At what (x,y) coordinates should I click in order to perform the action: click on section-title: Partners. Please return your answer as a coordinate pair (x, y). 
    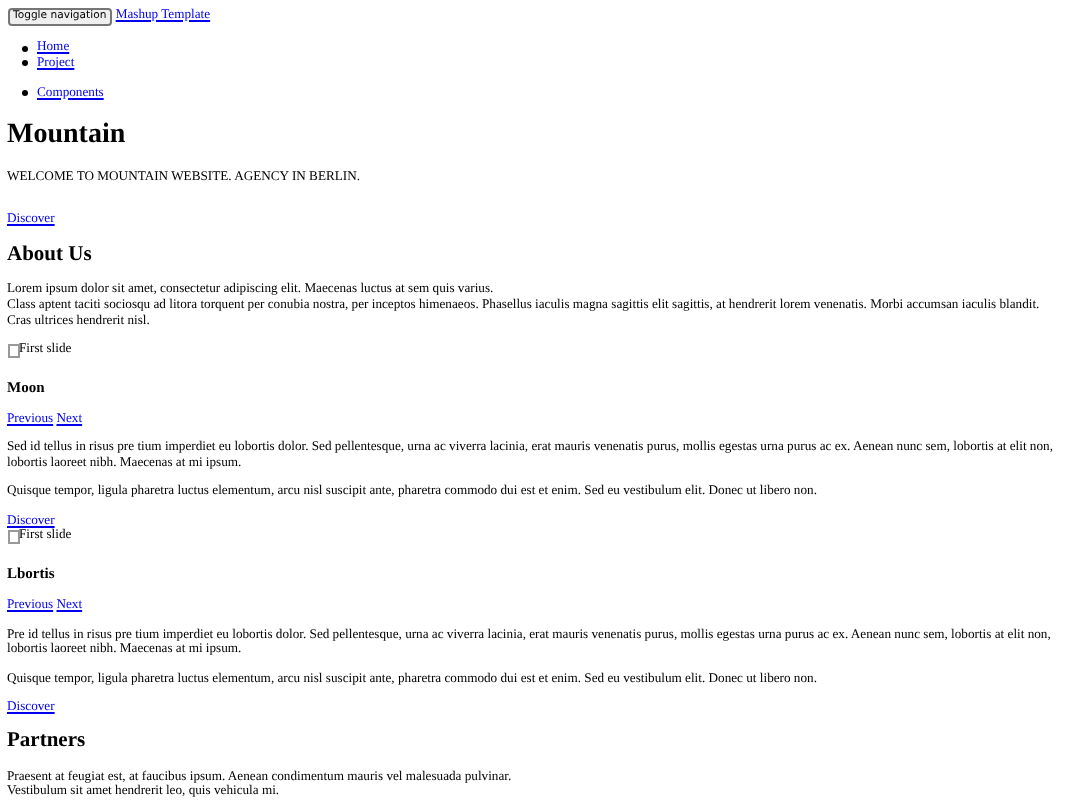
    Looking at the image, I should click on (47, 742).